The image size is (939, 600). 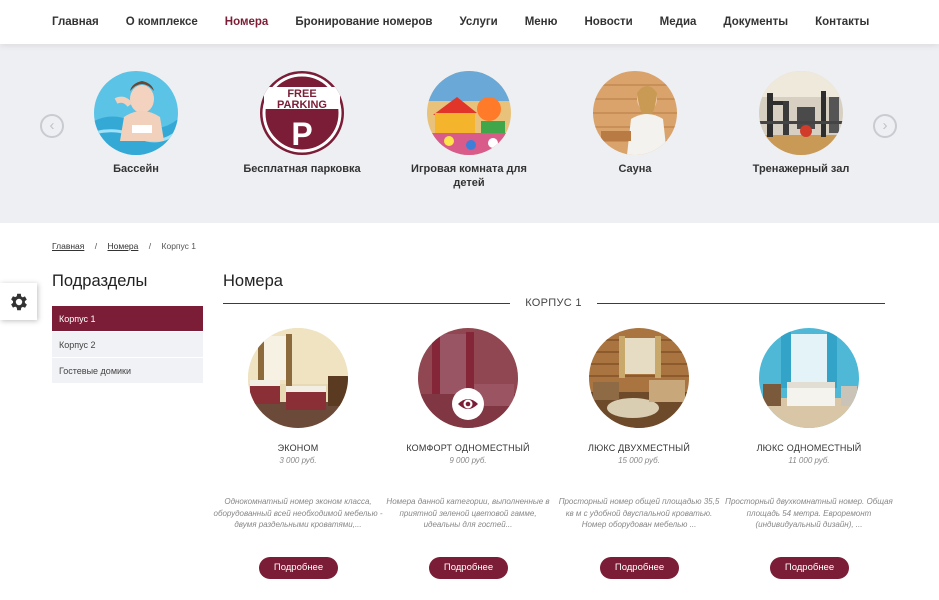 I want to click on sidebar-item-building-1: Корпус 1, so click(x=127, y=319).